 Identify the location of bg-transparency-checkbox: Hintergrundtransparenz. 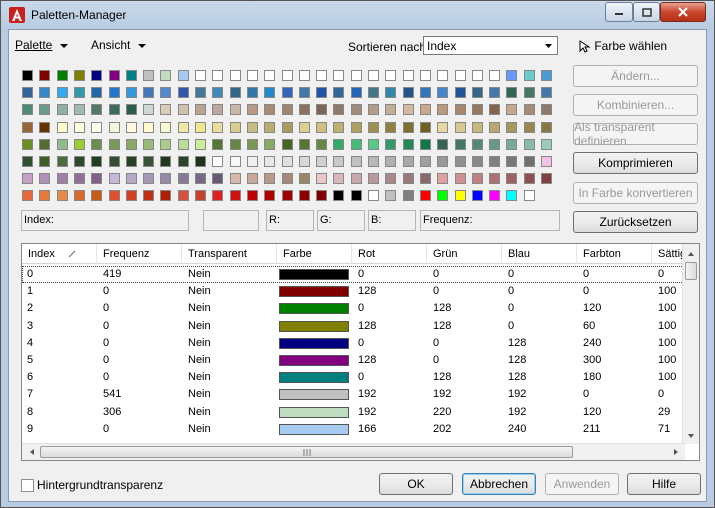
(92, 485).